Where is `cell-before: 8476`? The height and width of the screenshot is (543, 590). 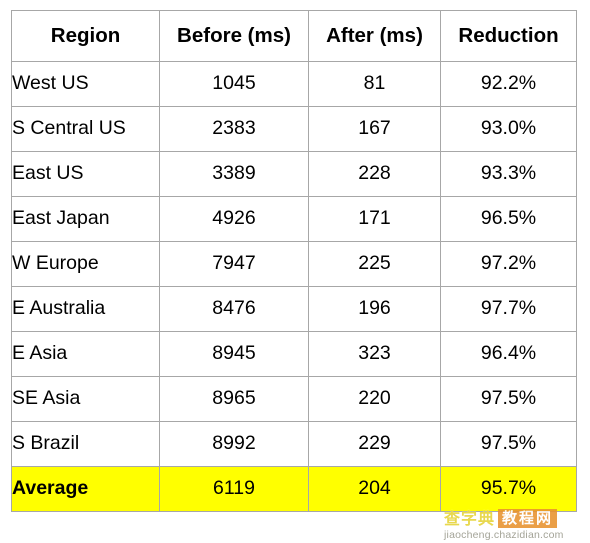 cell-before: 8476 is located at coordinates (234, 309).